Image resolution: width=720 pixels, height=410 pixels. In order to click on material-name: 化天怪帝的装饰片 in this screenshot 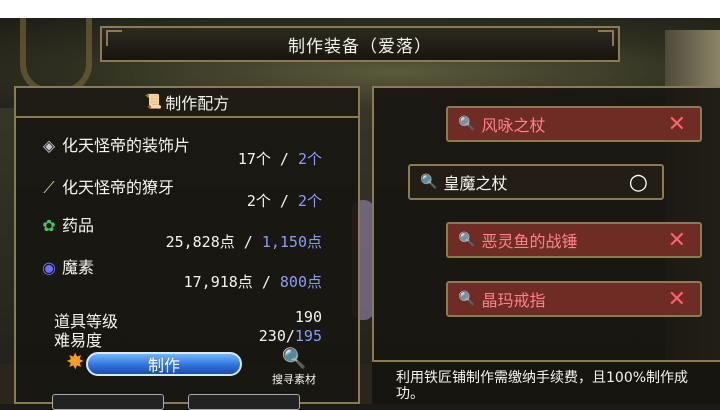, I will do `click(126, 145)`.